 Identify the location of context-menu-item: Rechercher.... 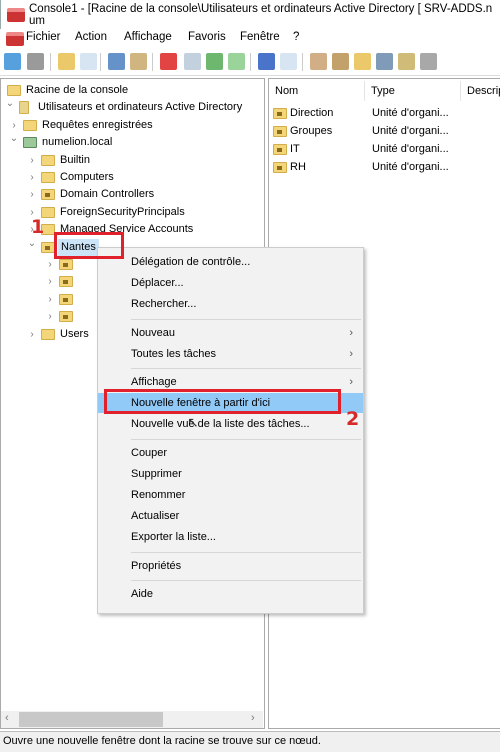
(230, 304).